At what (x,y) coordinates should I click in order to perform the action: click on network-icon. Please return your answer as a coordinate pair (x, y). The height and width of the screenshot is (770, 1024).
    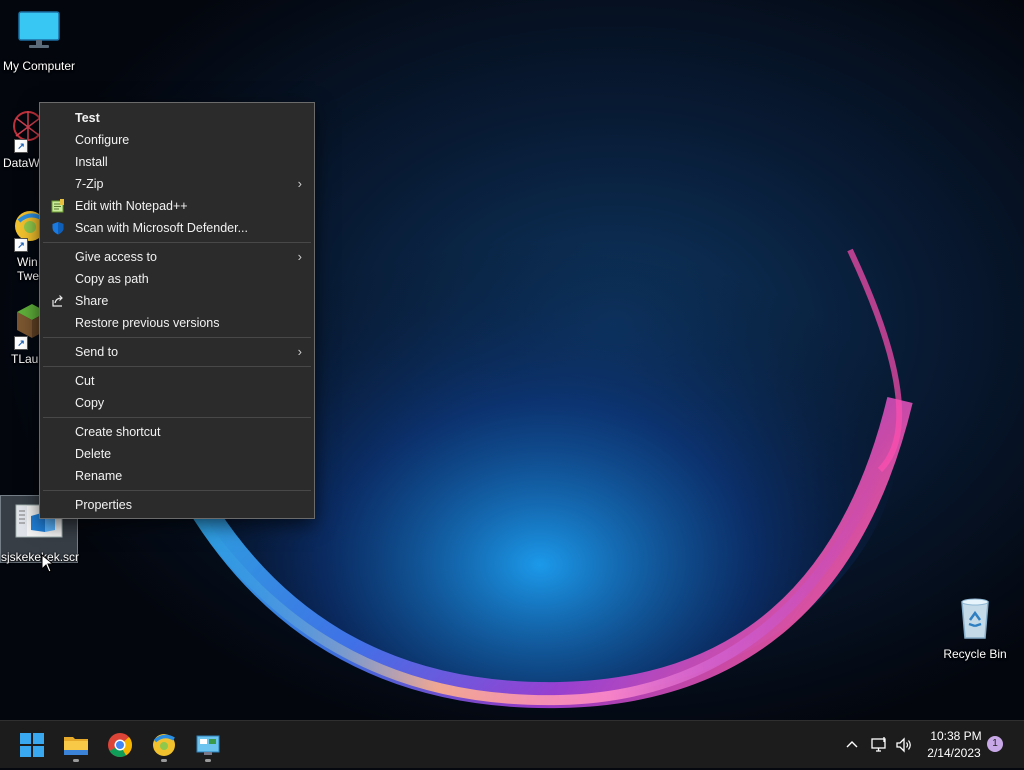
    Looking at the image, I should click on (879, 745).